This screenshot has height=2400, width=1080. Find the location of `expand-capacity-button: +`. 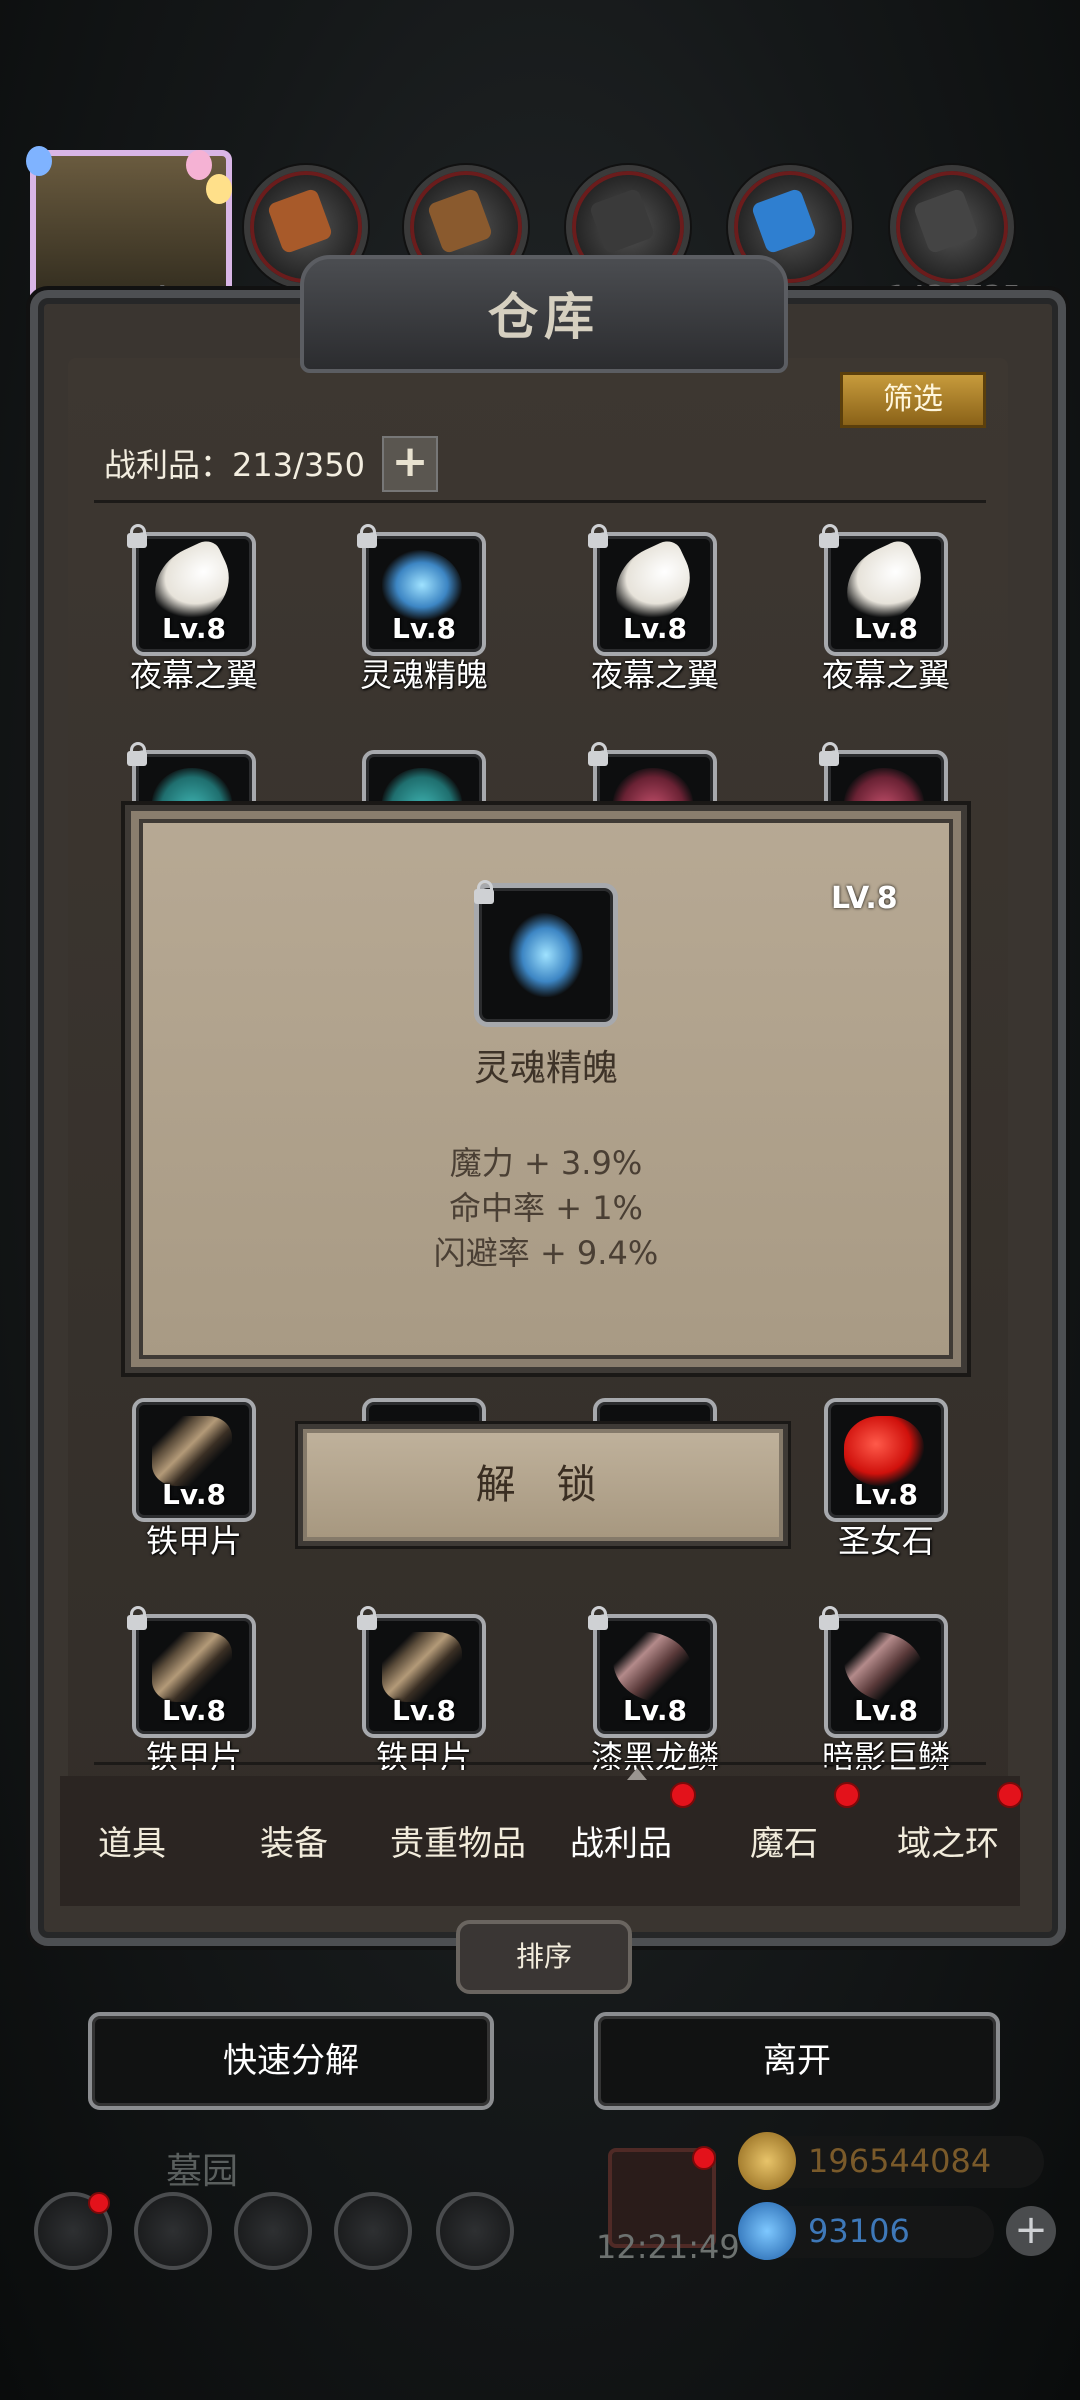

expand-capacity-button: + is located at coordinates (410, 464).